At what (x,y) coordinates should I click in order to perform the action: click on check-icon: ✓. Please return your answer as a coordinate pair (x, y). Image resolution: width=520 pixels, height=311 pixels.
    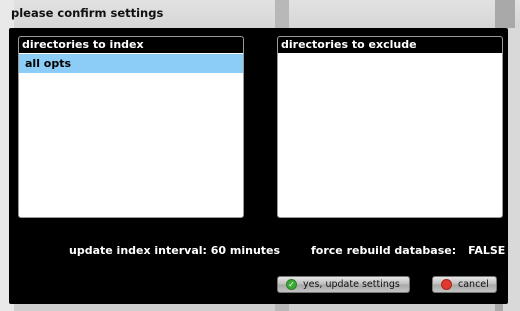
    Looking at the image, I should click on (291, 284).